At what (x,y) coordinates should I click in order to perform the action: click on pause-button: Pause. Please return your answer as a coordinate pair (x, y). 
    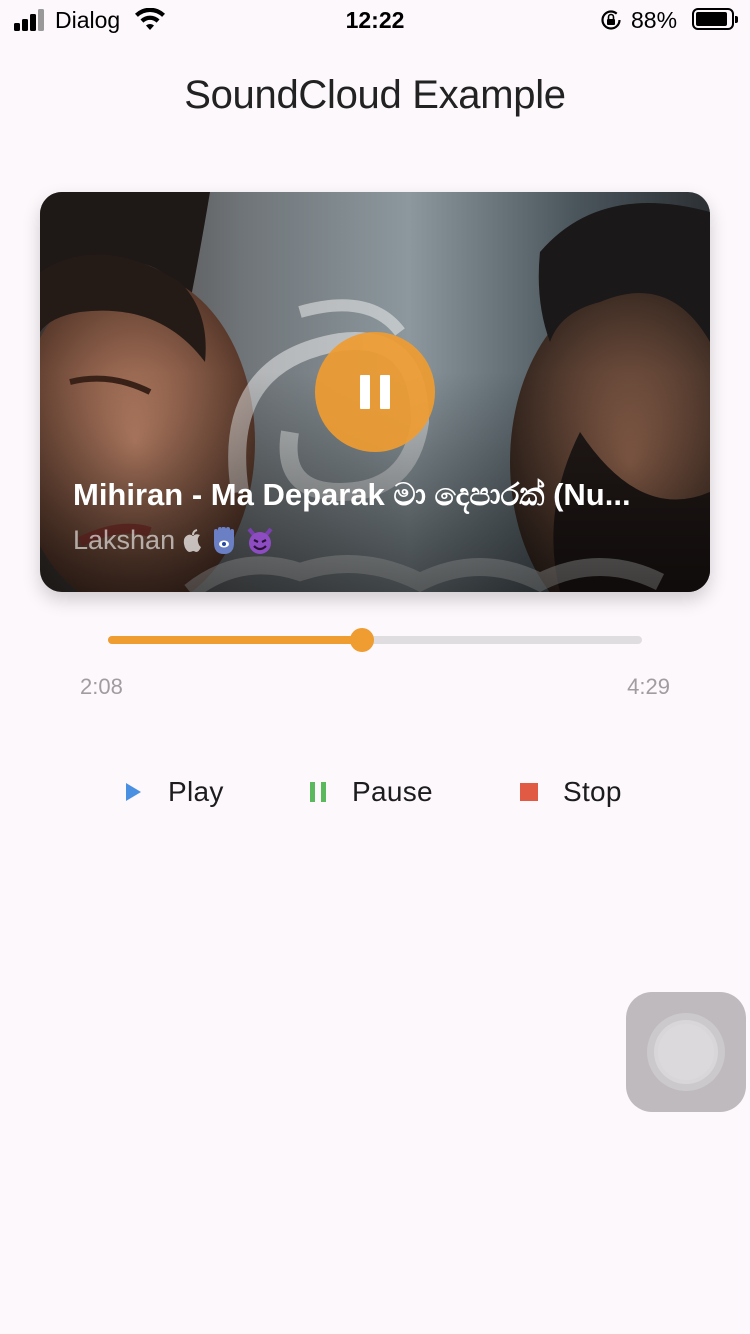
    Looking at the image, I should click on (370, 792).